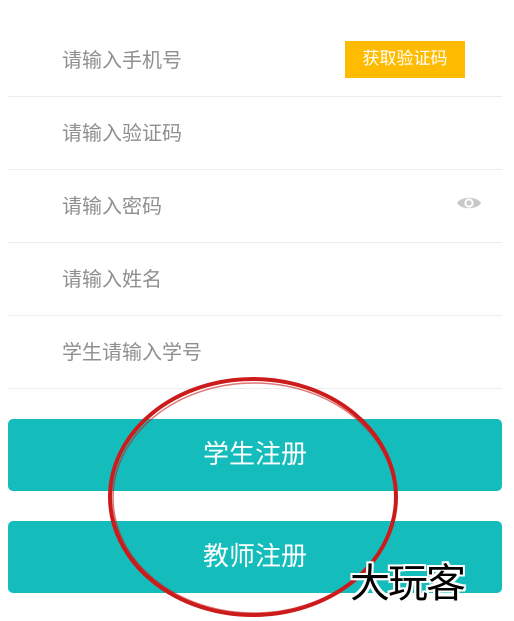  Describe the element at coordinates (222, 206) in the screenshot. I see `password-input` at that location.